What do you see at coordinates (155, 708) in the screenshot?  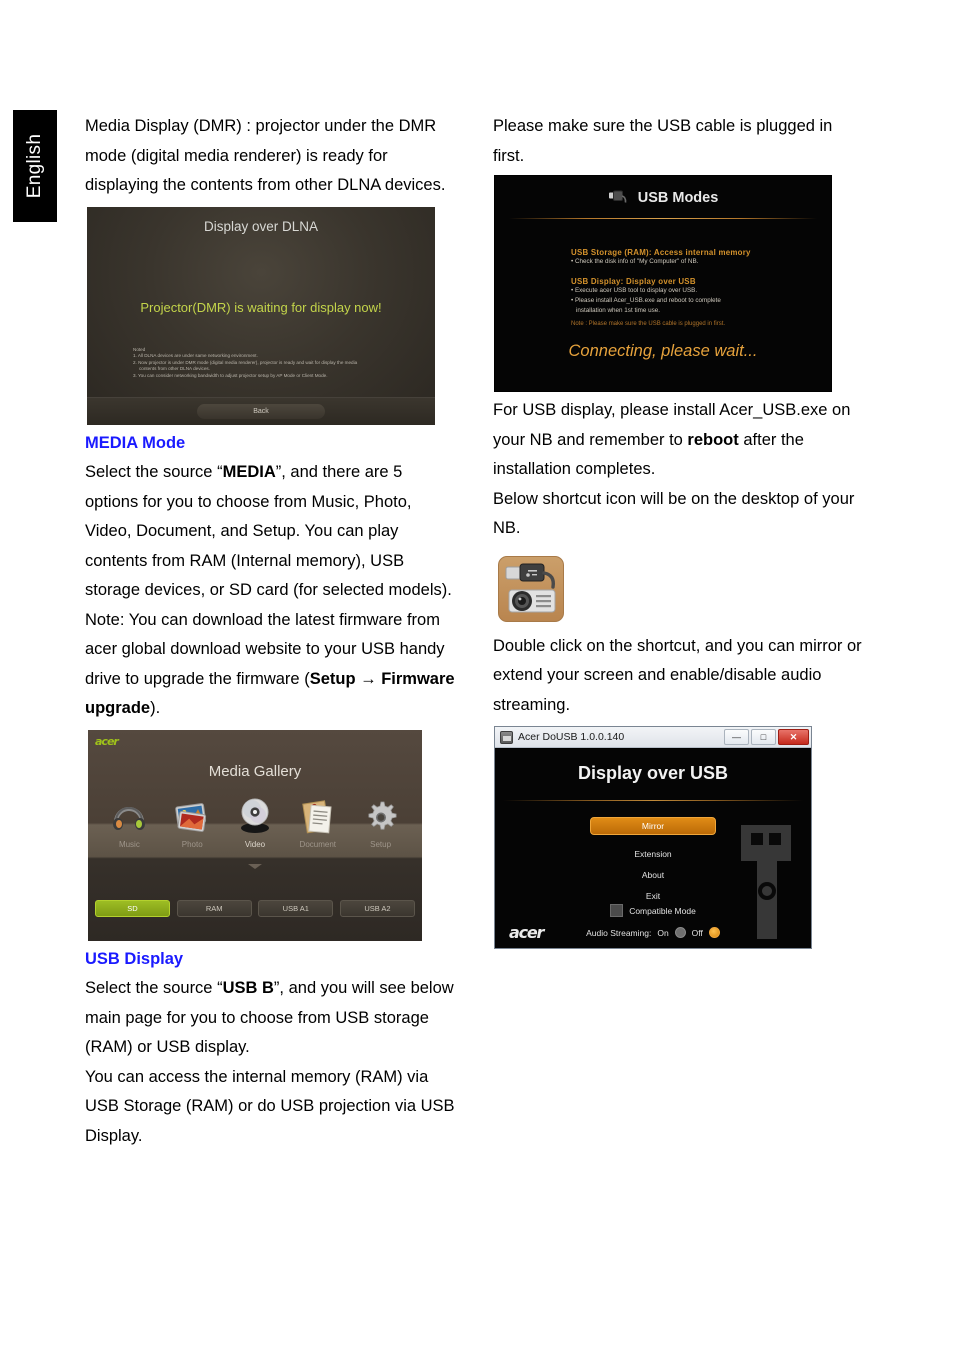 I see `media-mode-note-suffix: ).` at bounding box center [155, 708].